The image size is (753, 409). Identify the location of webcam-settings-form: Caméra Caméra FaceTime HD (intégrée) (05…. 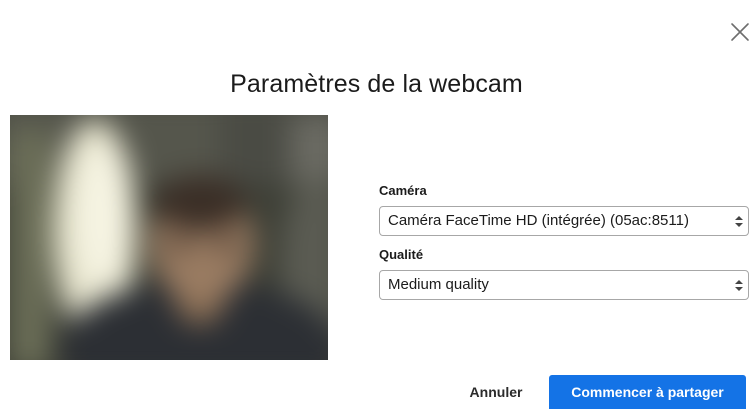
(564, 241).